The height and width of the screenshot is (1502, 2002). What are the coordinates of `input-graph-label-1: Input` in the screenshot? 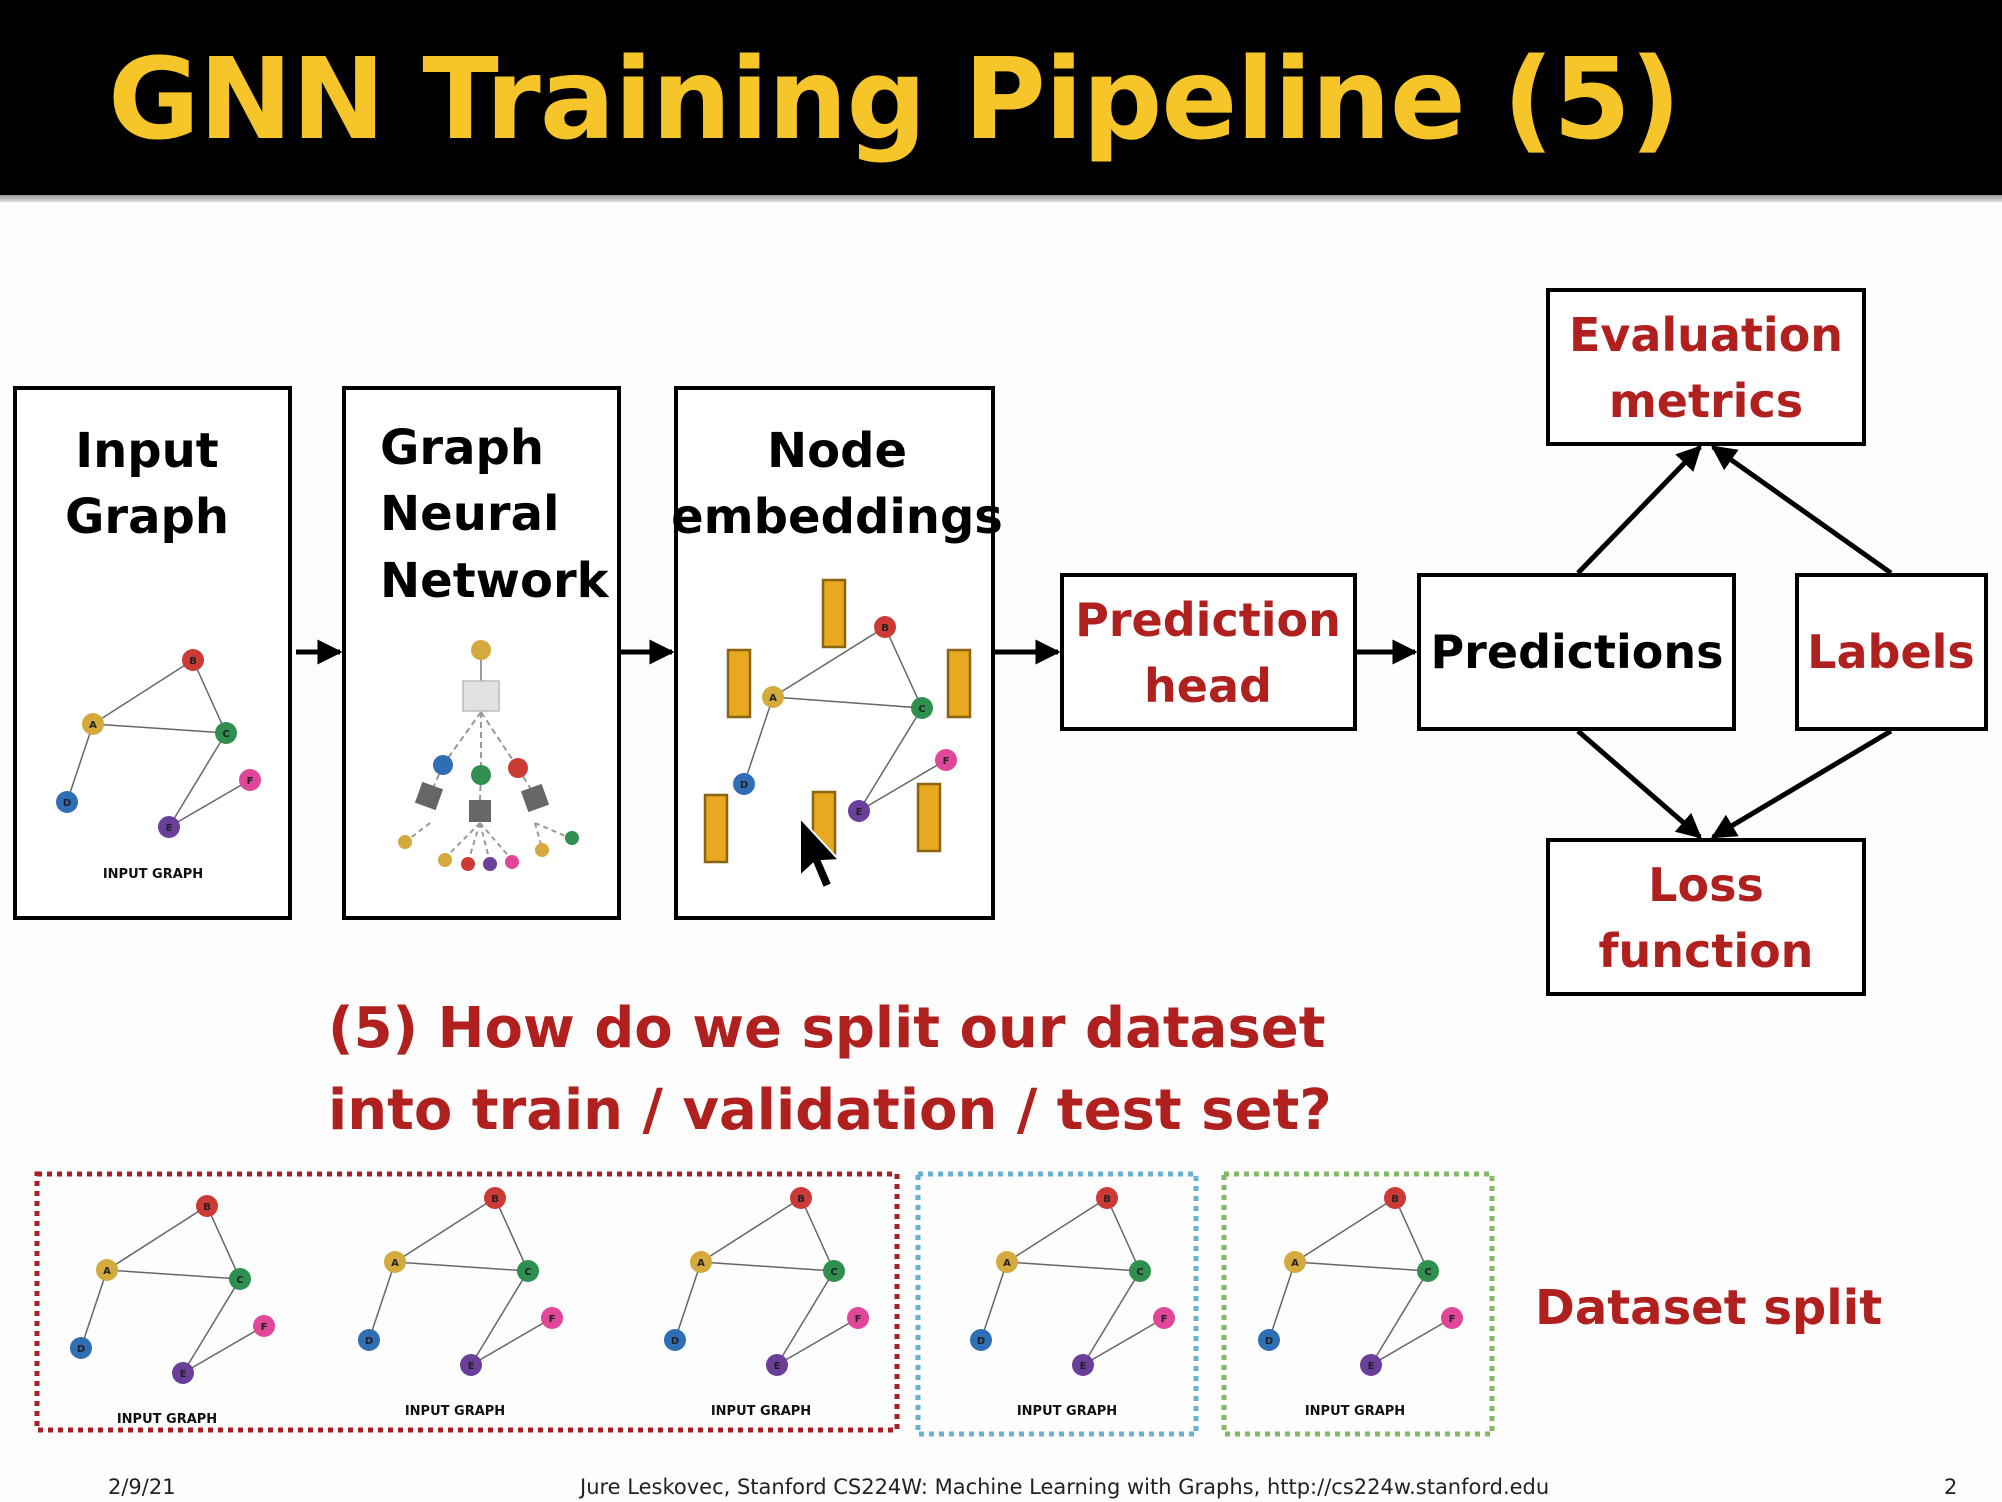 It's located at (147, 451).